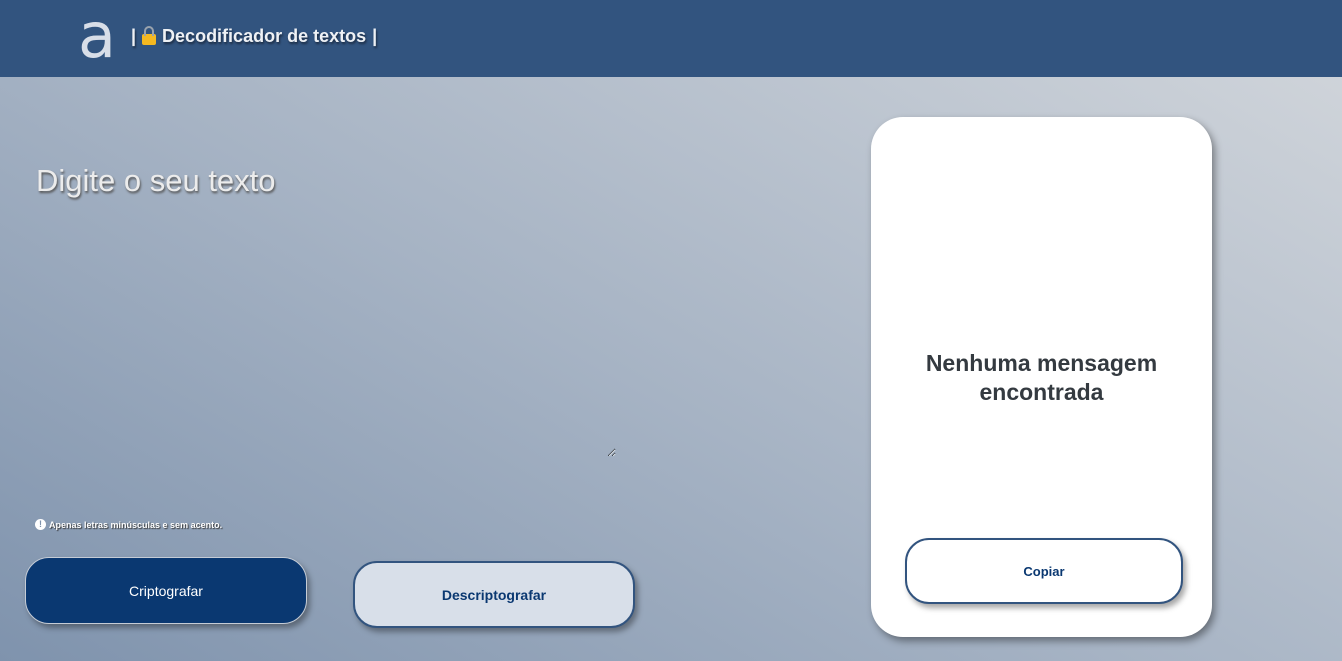 The width and height of the screenshot is (1342, 661). What do you see at coordinates (166, 590) in the screenshot?
I see `encrypt-button: Criptografar` at bounding box center [166, 590].